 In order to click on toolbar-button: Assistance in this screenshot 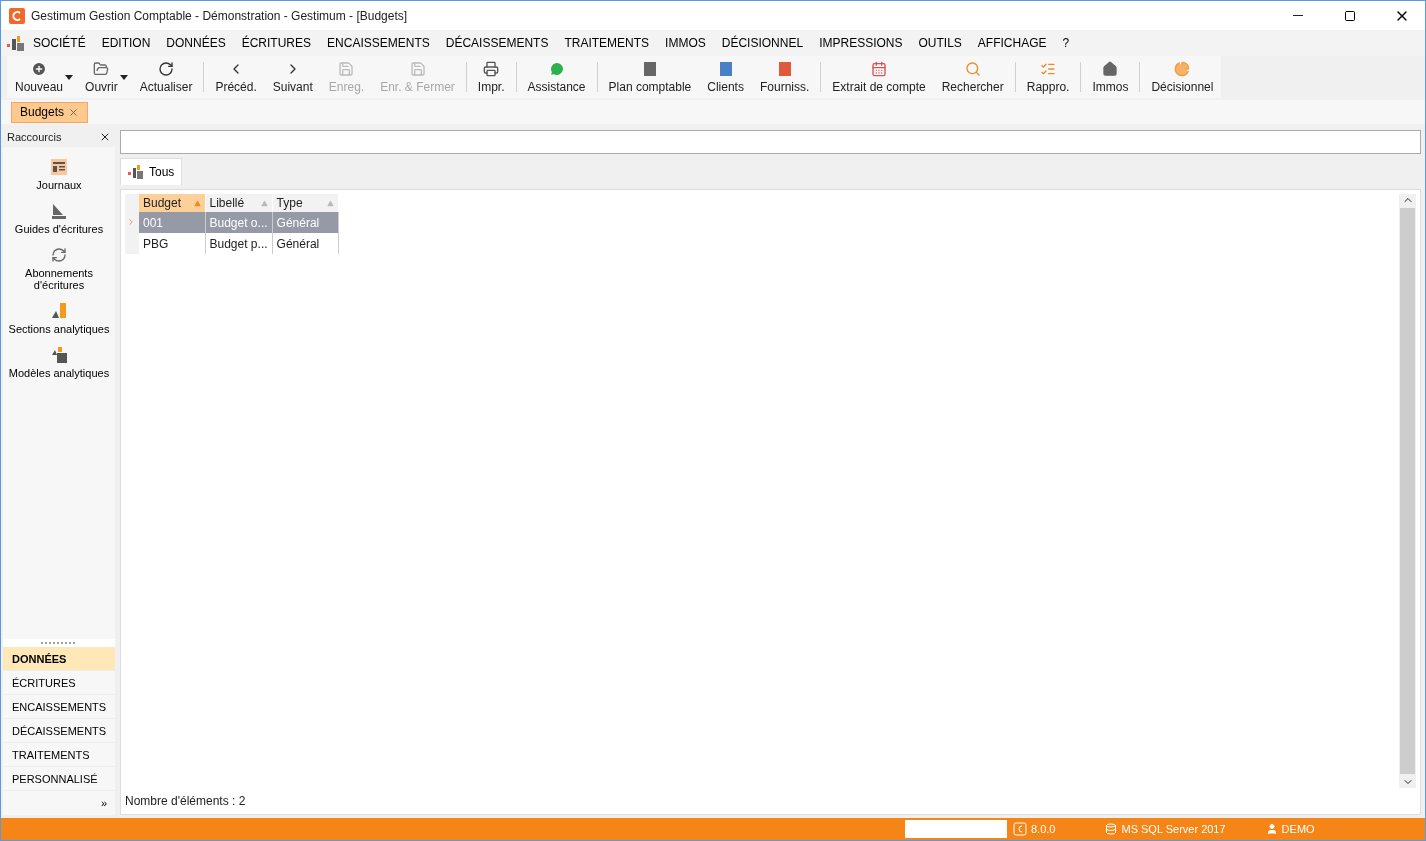, I will do `click(556, 77)`.